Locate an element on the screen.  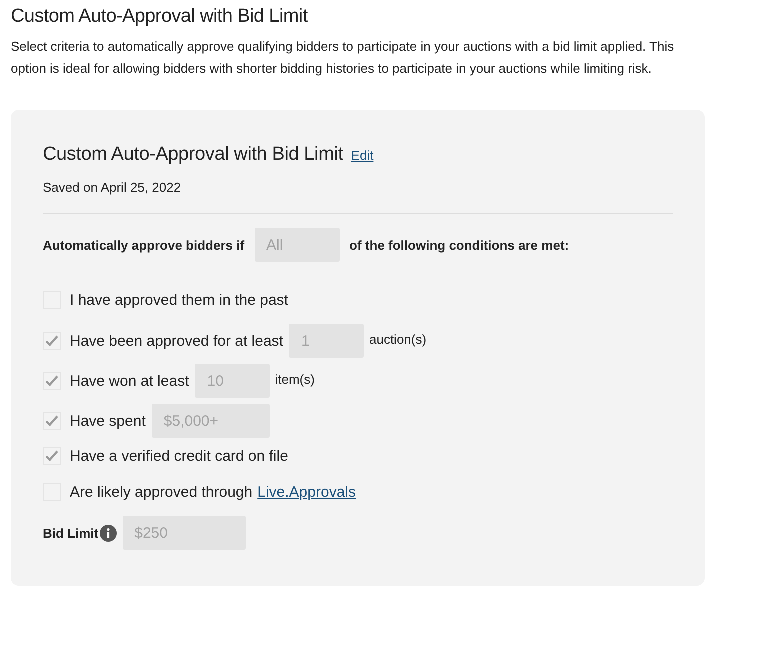
input-field: 10 is located at coordinates (232, 381).